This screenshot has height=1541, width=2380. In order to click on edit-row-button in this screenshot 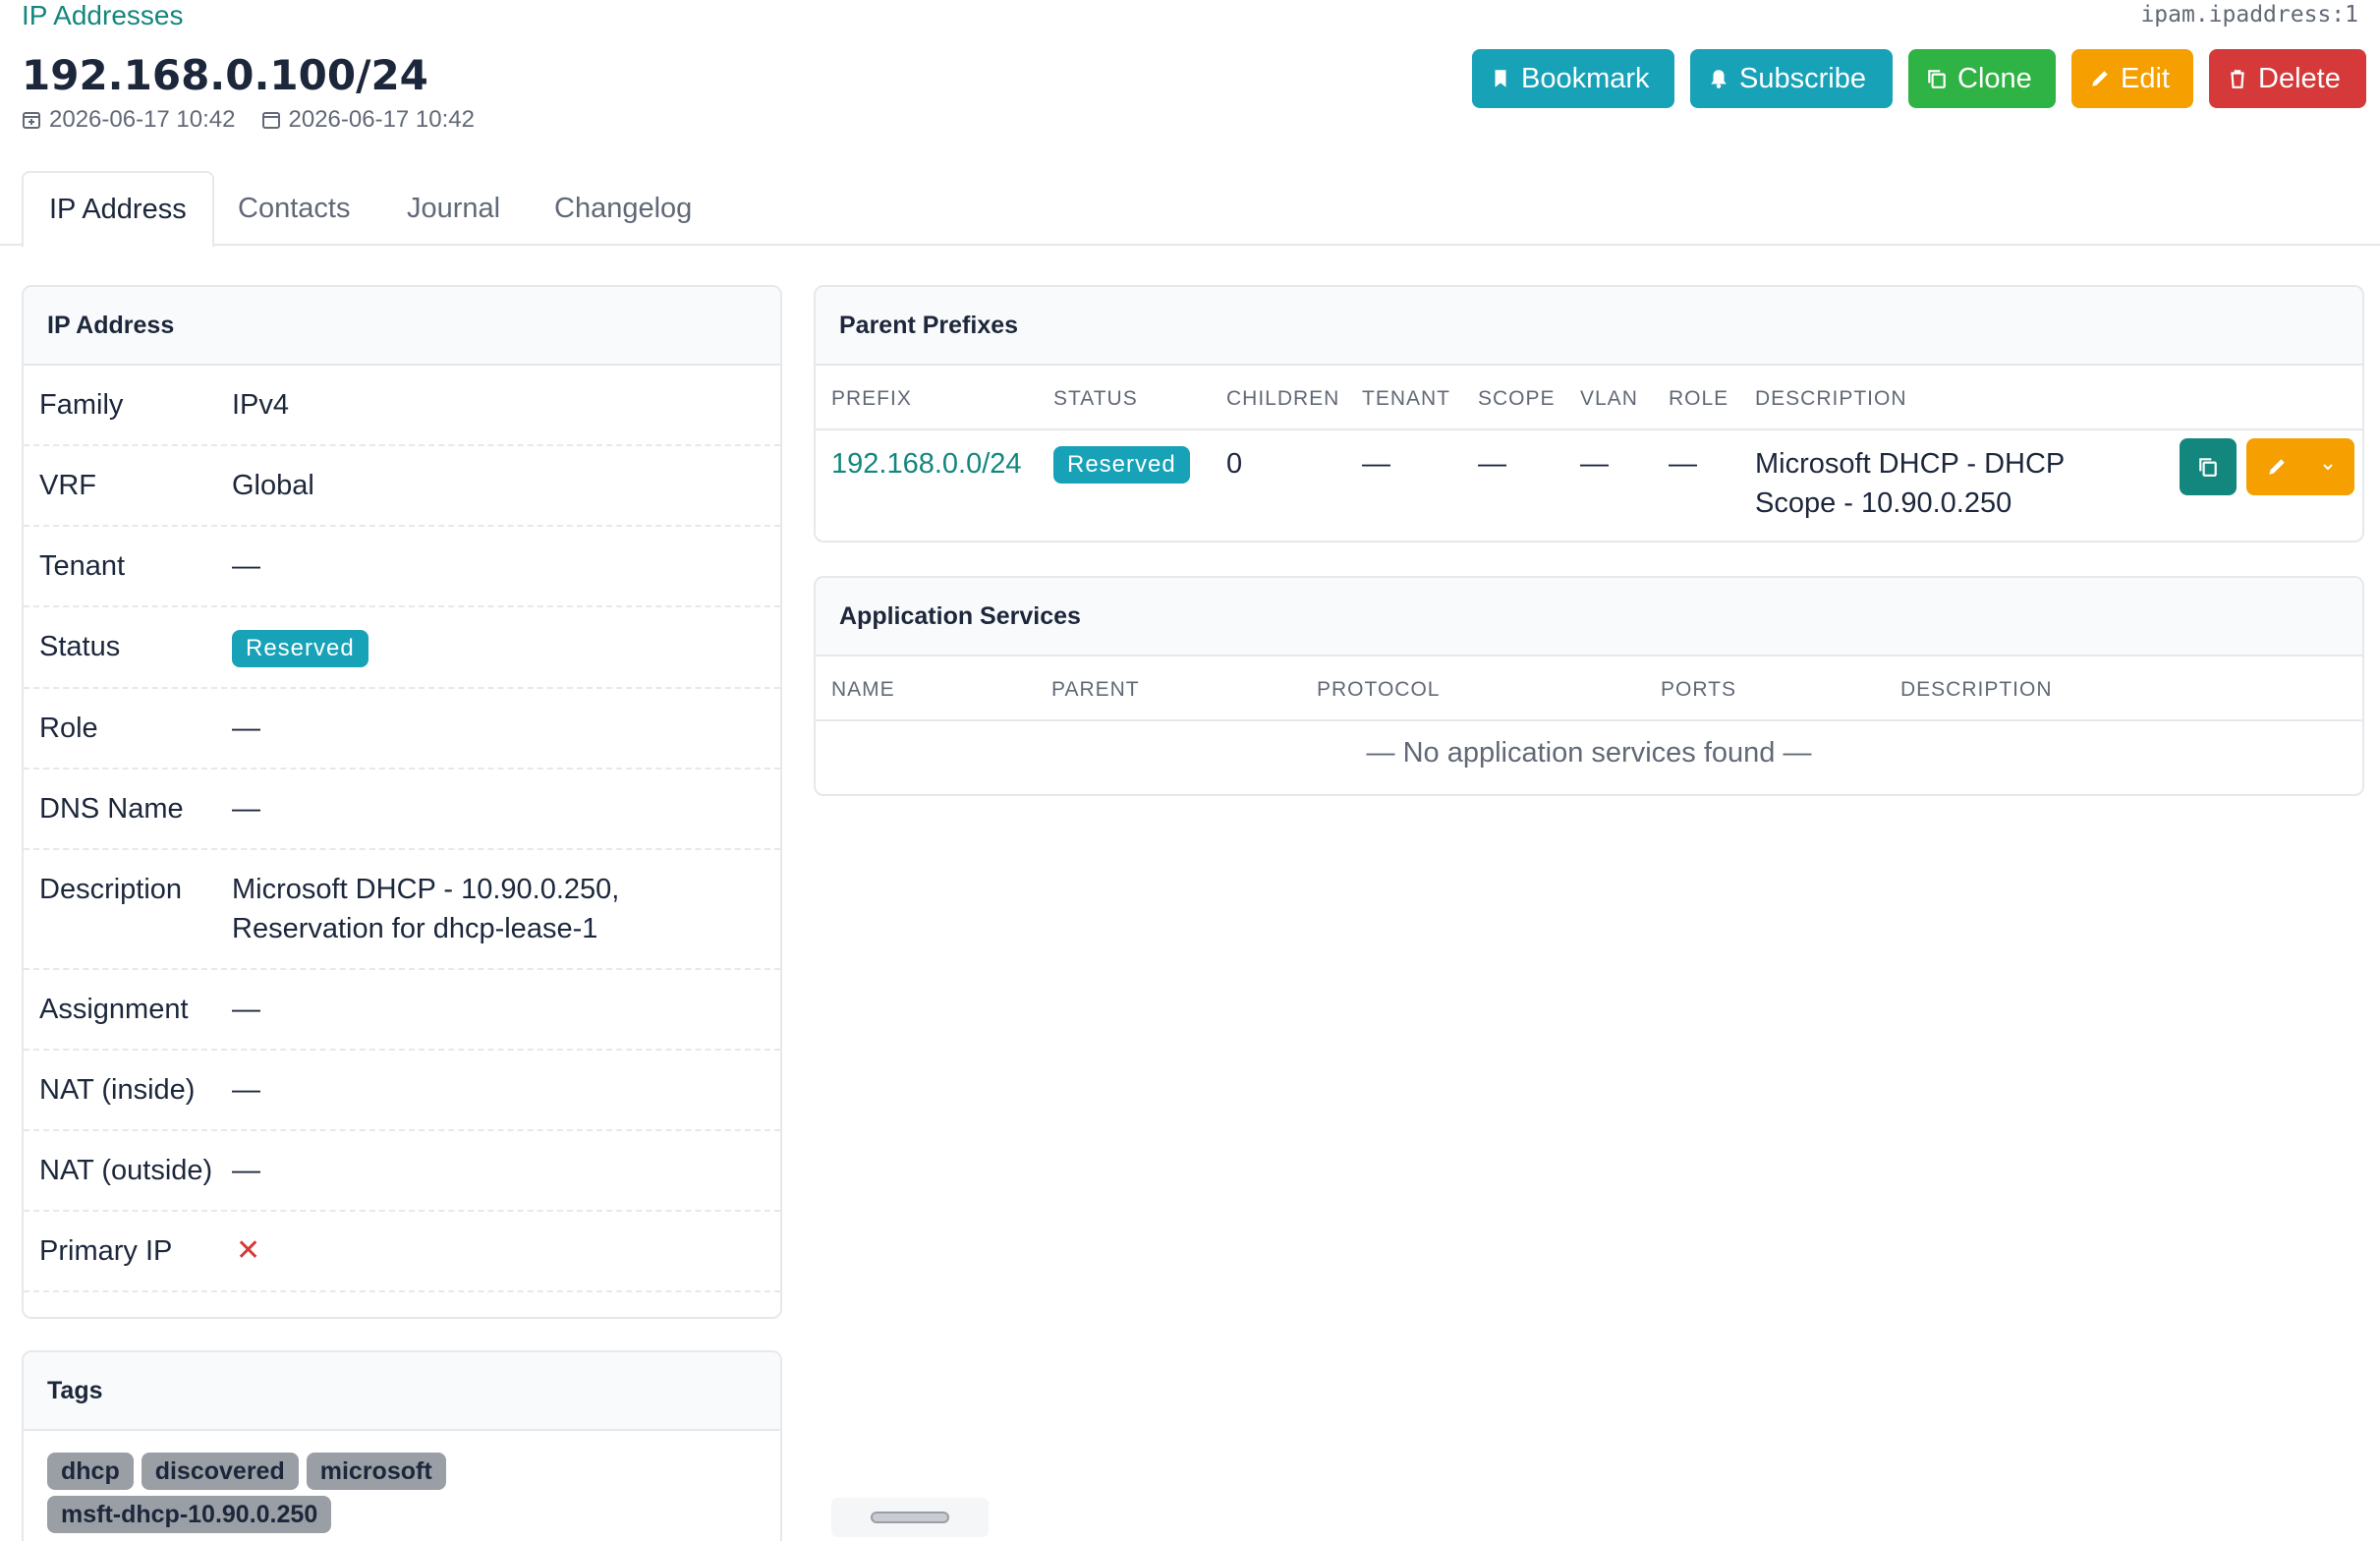, I will do `click(2300, 466)`.